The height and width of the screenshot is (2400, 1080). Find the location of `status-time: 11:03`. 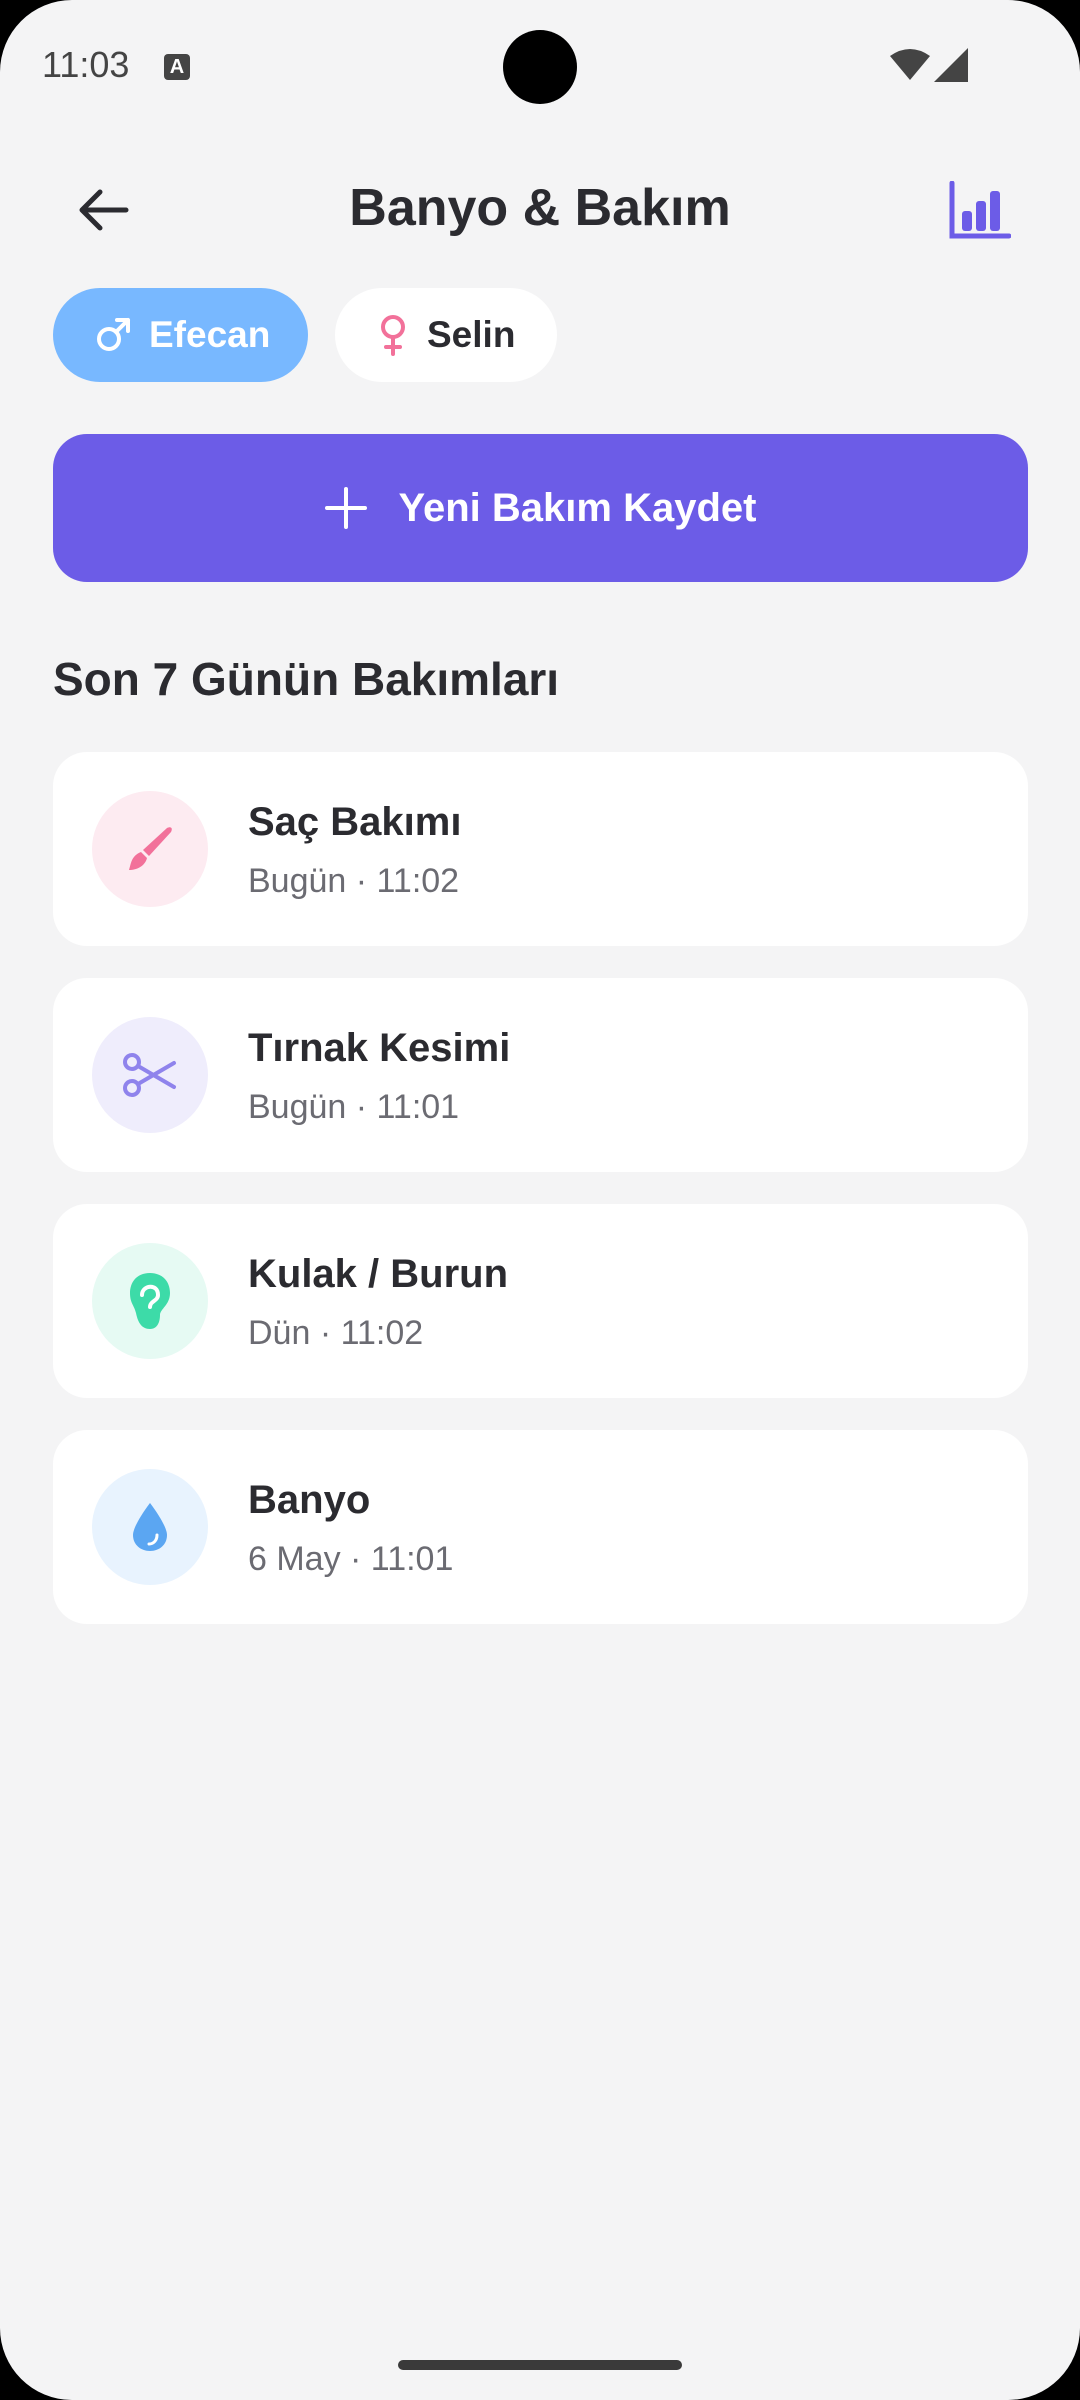

status-time: 11:03 is located at coordinates (86, 64).